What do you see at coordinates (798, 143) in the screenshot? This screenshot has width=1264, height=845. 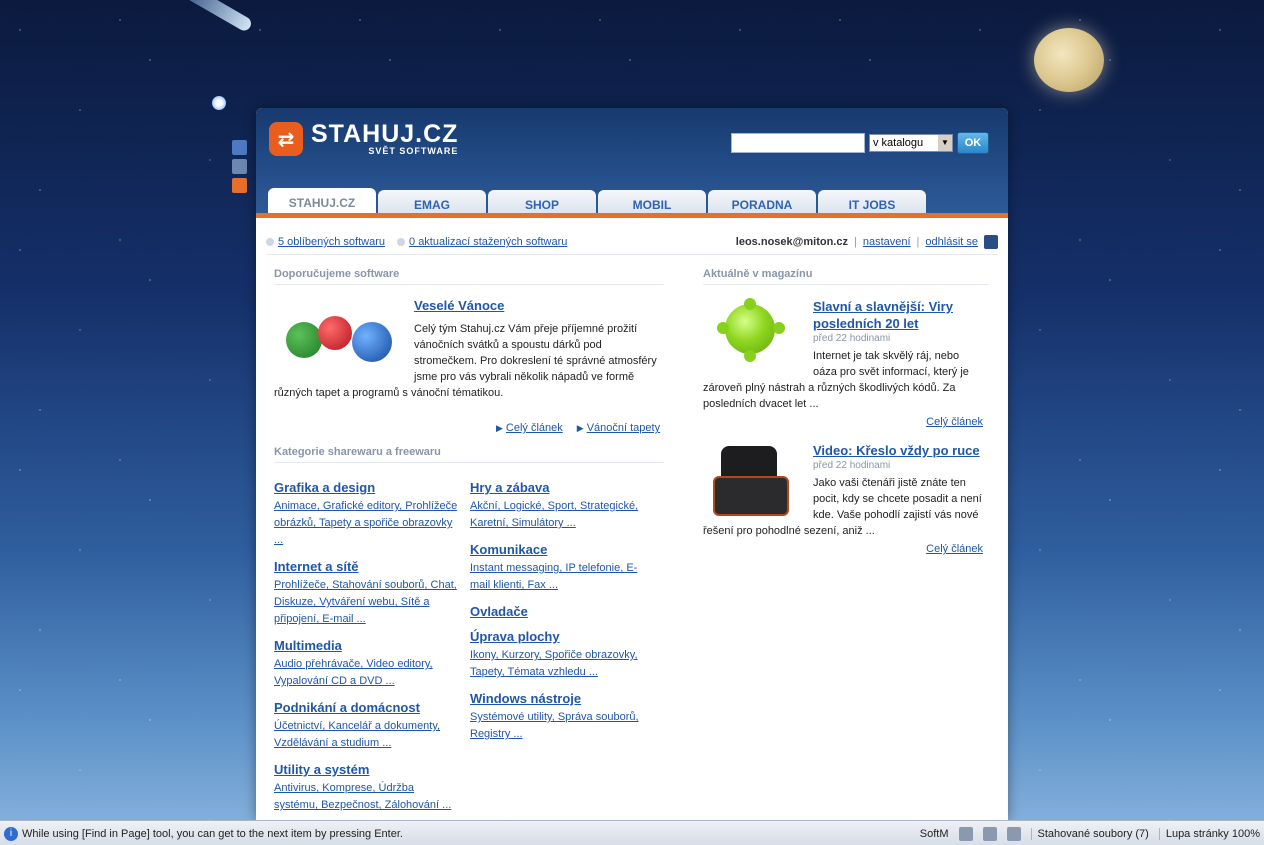 I see `search-input` at bounding box center [798, 143].